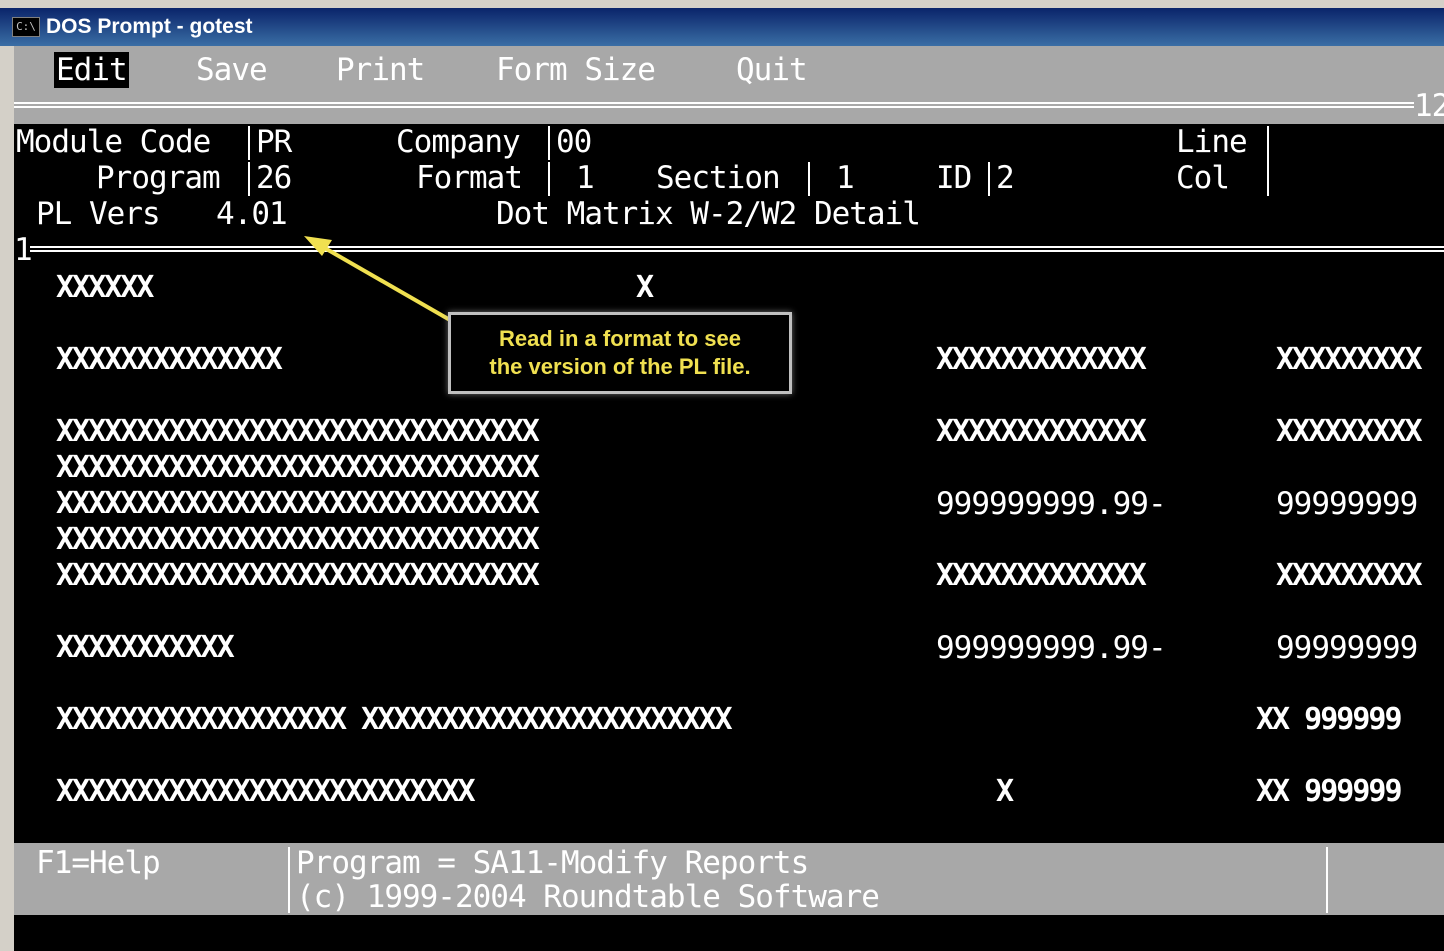 This screenshot has height=951, width=1444. I want to click on title-bar: C:\ DOS Prompt - gotest, so click(722, 23).